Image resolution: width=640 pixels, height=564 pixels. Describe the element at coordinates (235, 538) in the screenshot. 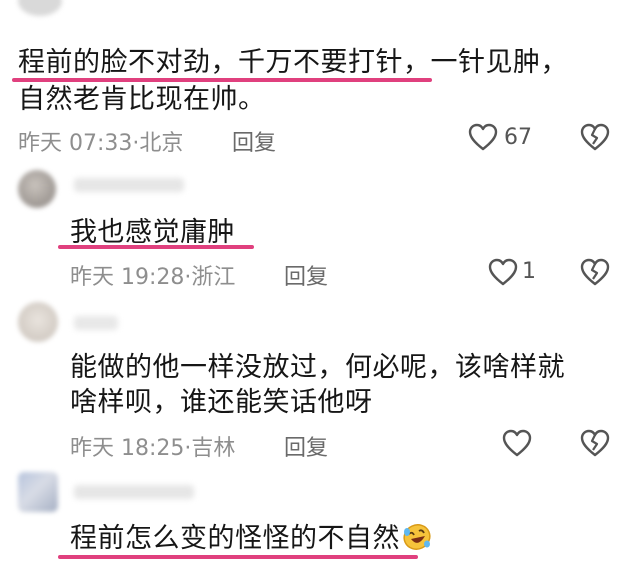

I see `comment-text: 程前怎么变的怪怪的不自然` at that location.